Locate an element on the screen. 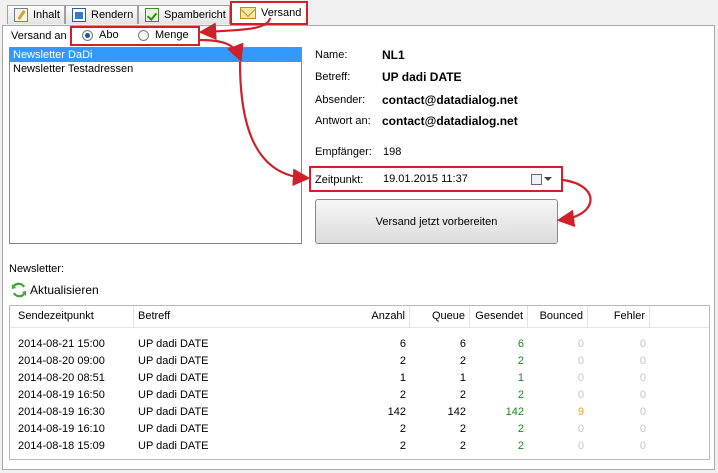 This screenshot has width=718, height=473. envelope-icon is located at coordinates (248, 13).